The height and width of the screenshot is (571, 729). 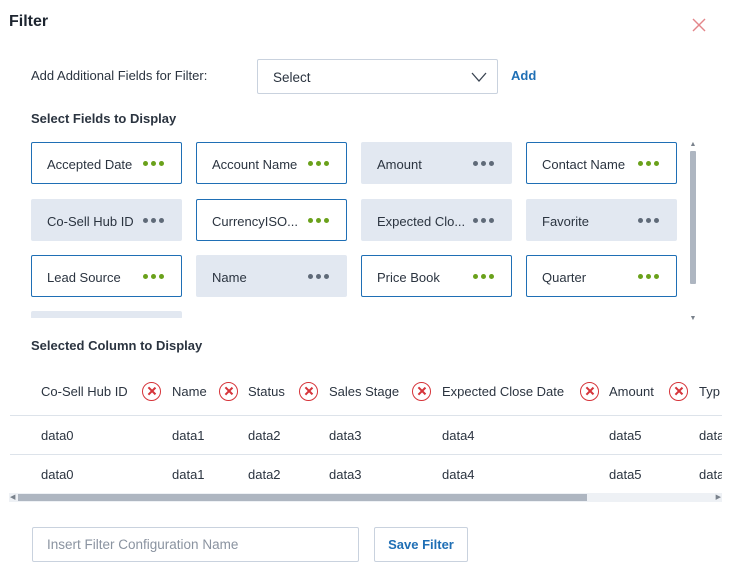 What do you see at coordinates (408, 277) in the screenshot?
I see `field-chip-label: Price Book` at bounding box center [408, 277].